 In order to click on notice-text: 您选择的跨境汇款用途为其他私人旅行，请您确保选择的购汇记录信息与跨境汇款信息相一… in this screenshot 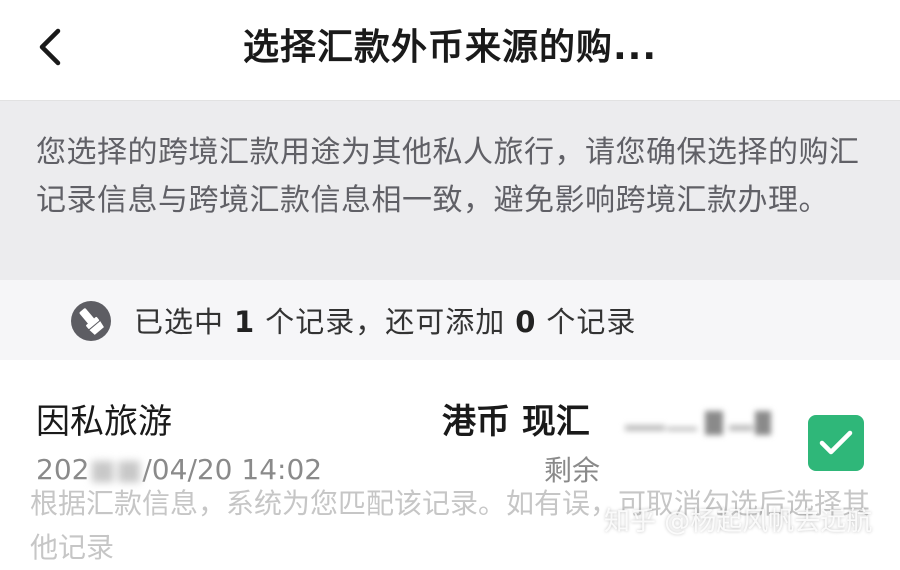, I will do `click(448, 176)`.